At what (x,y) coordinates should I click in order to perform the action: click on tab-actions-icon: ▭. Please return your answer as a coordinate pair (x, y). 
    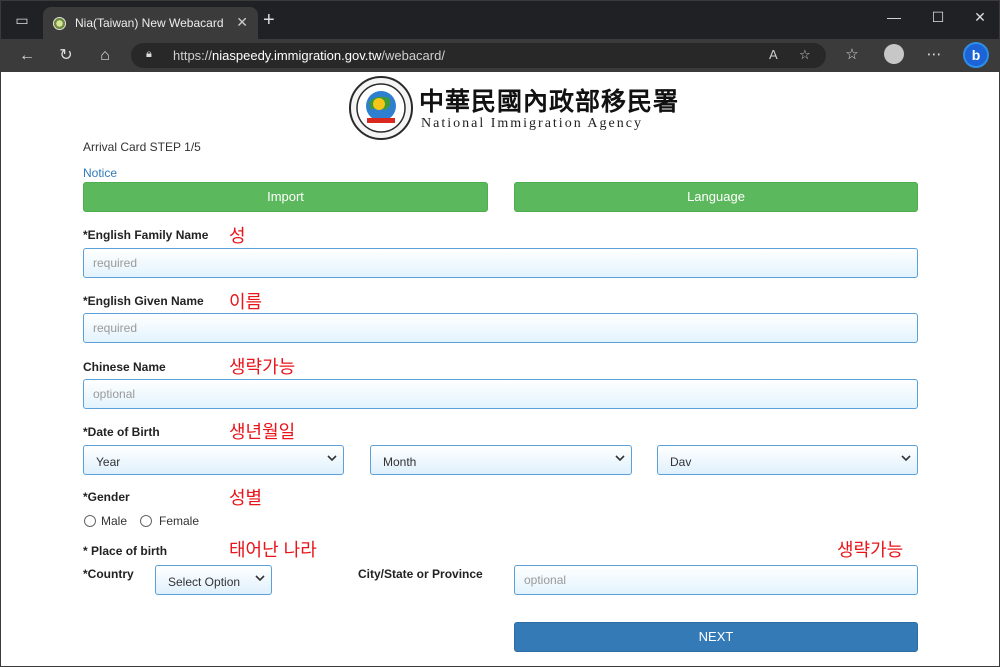
    Looking at the image, I should click on (22, 20).